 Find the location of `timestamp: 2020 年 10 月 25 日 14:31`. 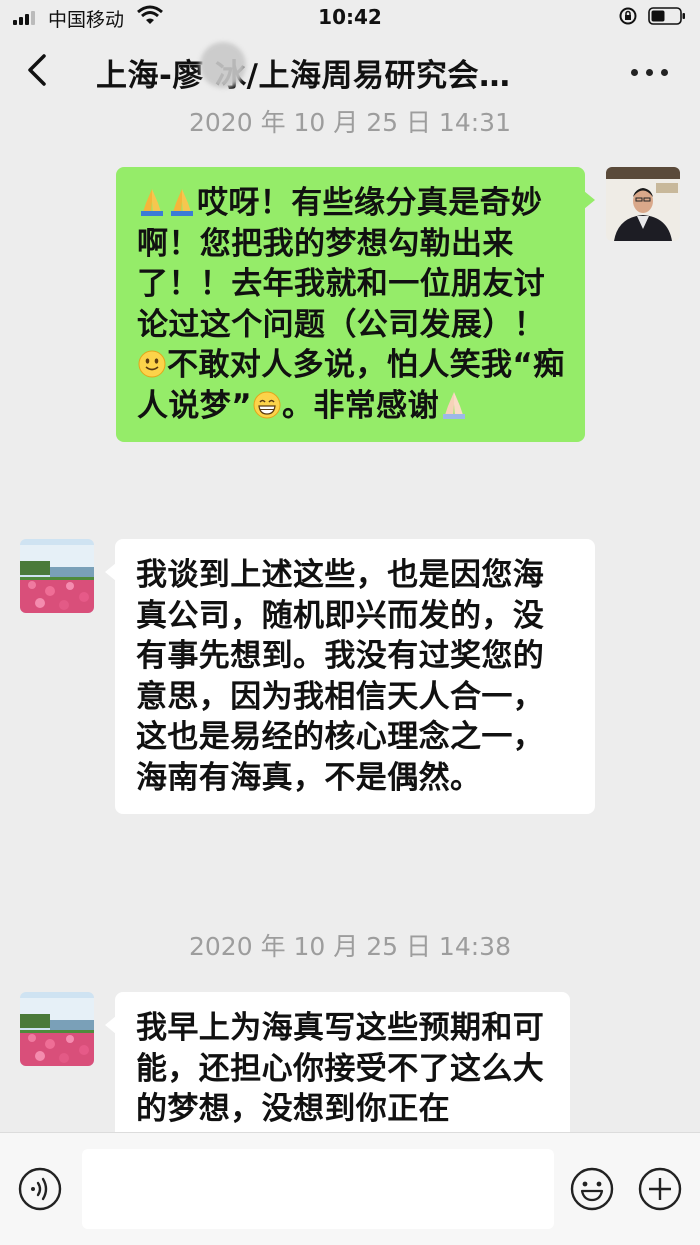

timestamp: 2020 年 10 月 25 日 14:31 is located at coordinates (350, 122).